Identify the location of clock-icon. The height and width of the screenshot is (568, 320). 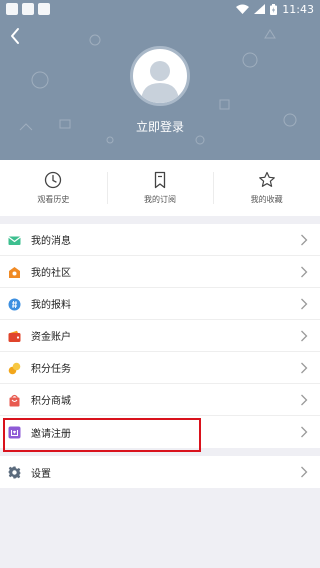
(53, 180).